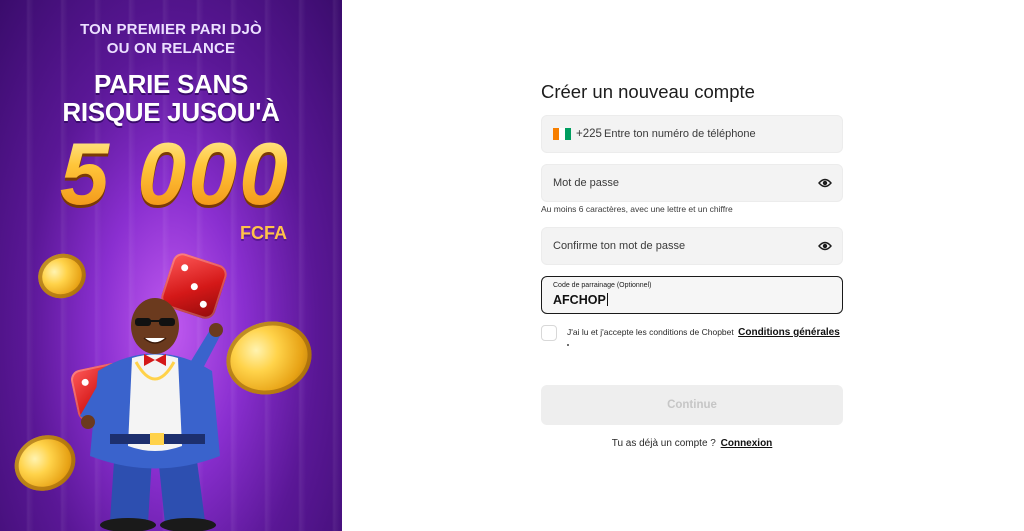 The width and height of the screenshot is (1024, 531). Describe the element at coordinates (692, 295) in the screenshot. I see `referral-code-input: Code de parrainage (Optionnel) AFCHOP` at that location.